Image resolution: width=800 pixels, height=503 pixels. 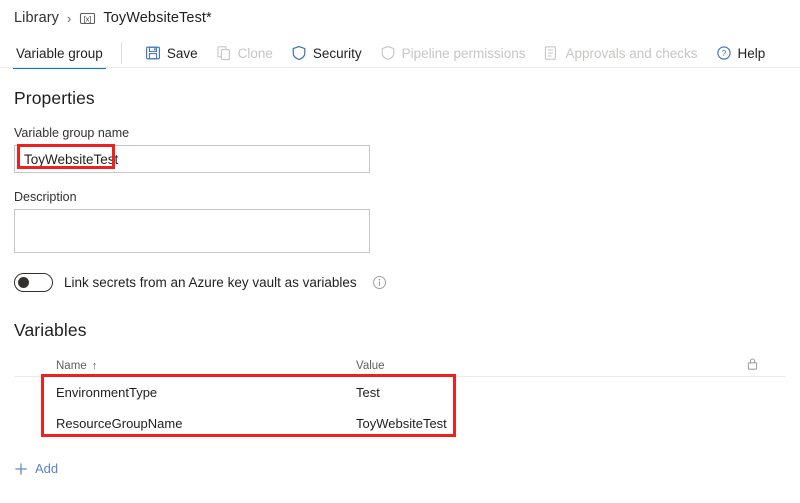 What do you see at coordinates (752, 365) in the screenshot?
I see `lock-icon` at bounding box center [752, 365].